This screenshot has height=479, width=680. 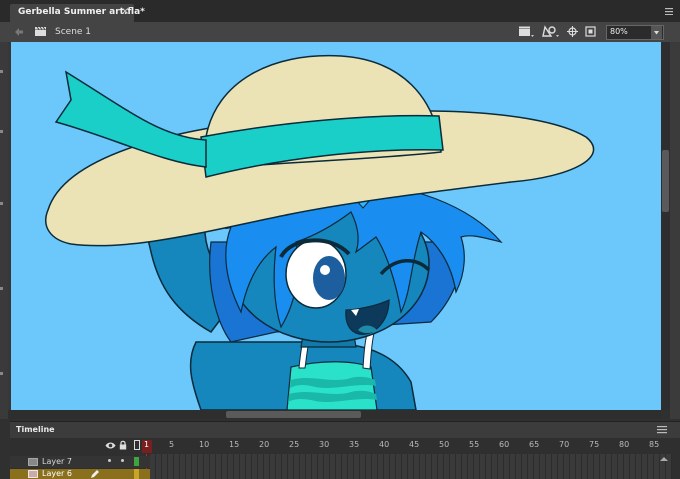 I want to click on frame-number: 60, so click(x=504, y=444).